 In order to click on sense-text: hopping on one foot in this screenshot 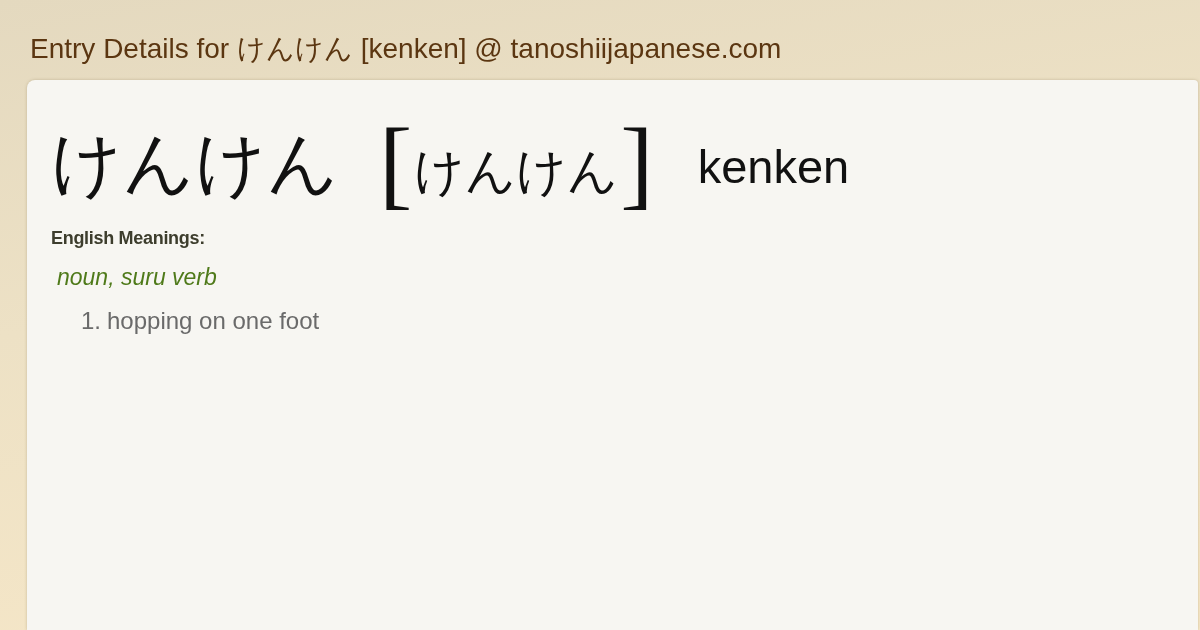, I will do `click(213, 321)`.